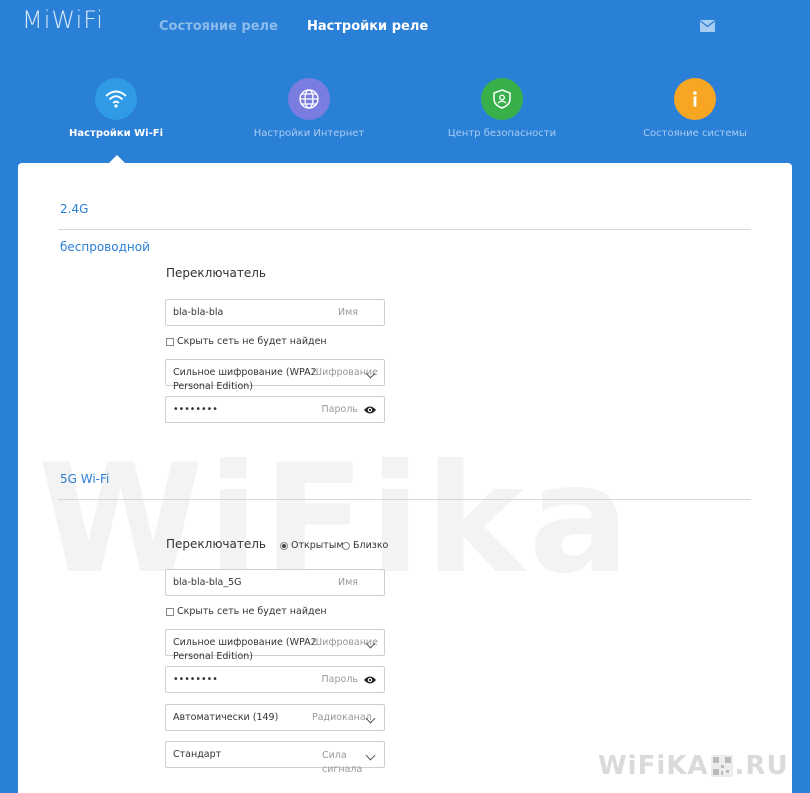 The width and height of the screenshot is (810, 793). I want to click on band-5-channel-select: Автоматически (149) Радиоканал, so click(275, 717).